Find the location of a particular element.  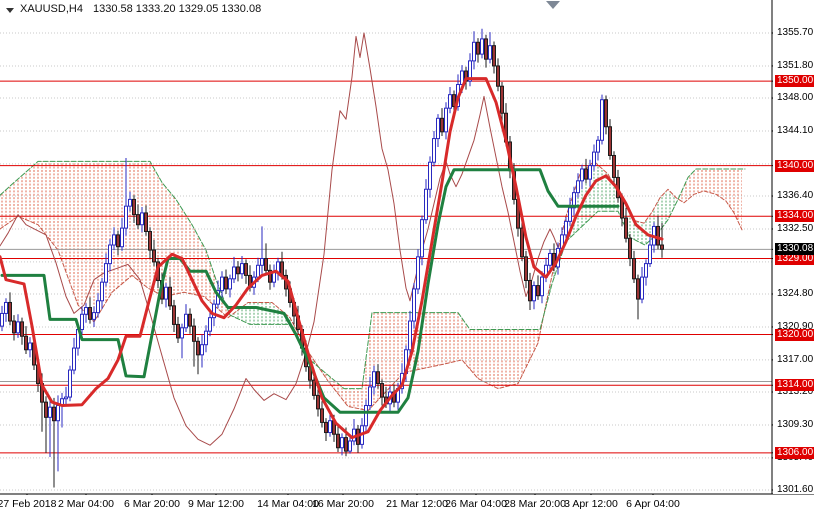

current-price-label: 1330.08 is located at coordinates (794, 249).